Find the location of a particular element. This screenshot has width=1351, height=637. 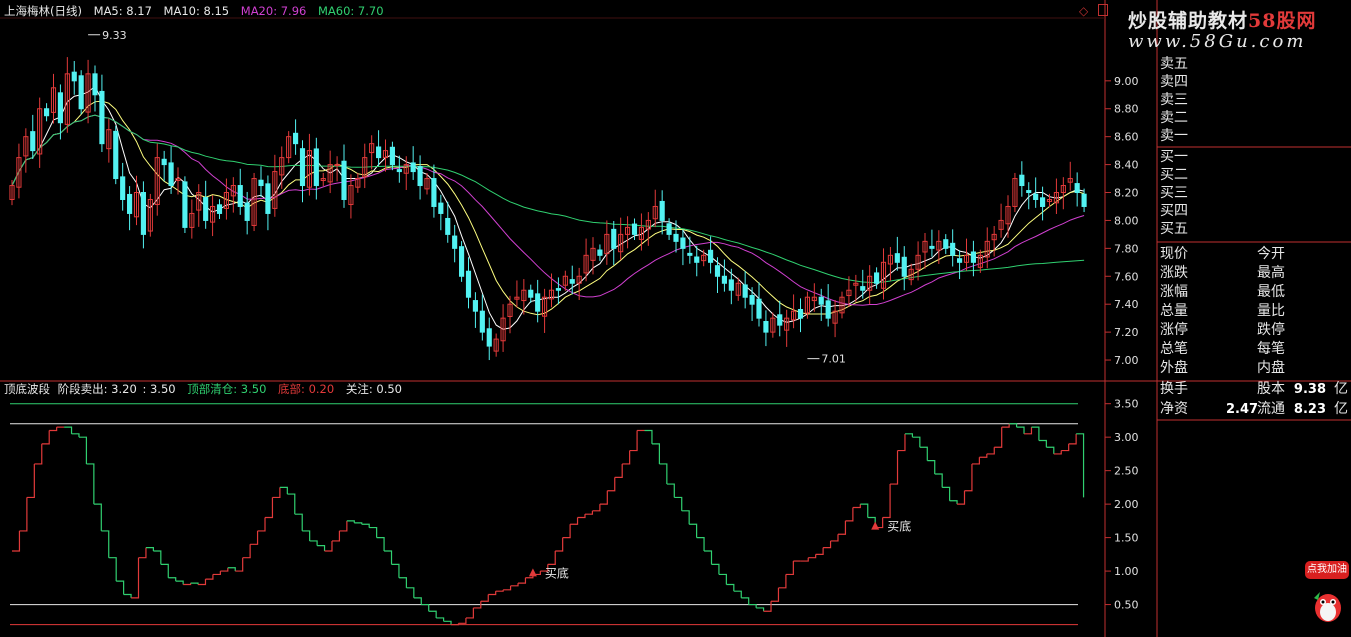

sell-level: 卖三 is located at coordinates (1174, 100).